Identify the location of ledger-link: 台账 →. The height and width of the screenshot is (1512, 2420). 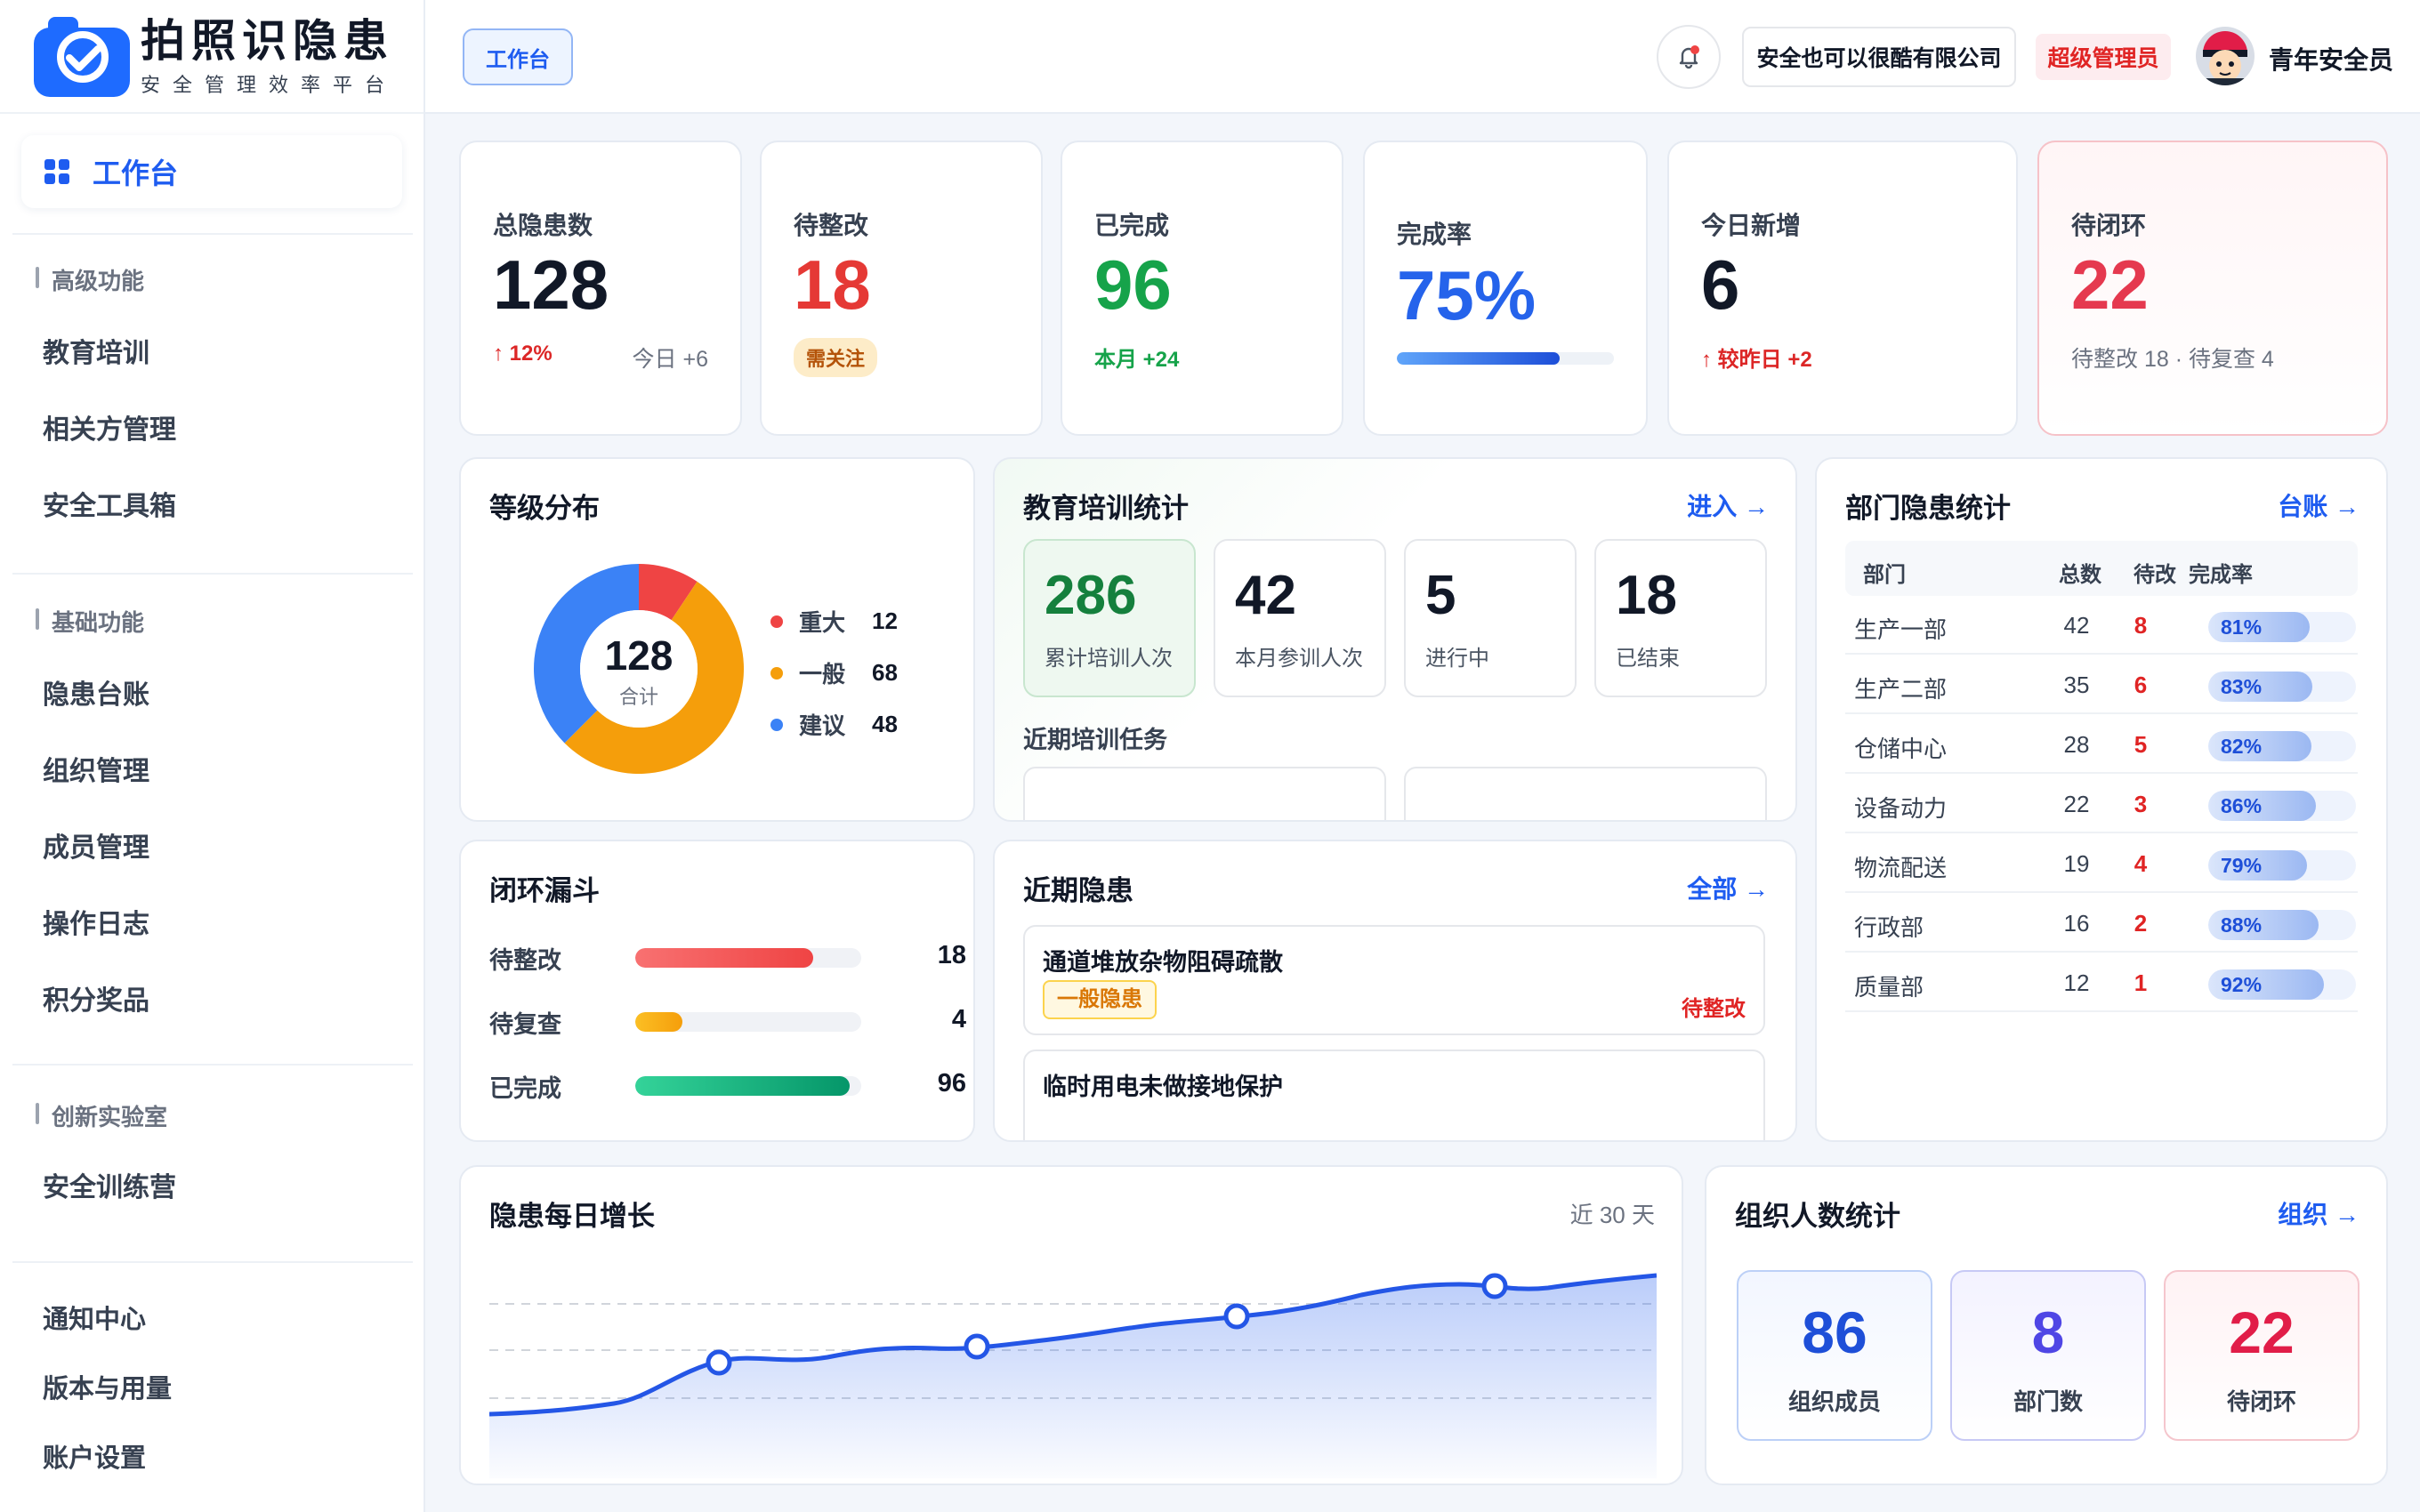
(2319, 505).